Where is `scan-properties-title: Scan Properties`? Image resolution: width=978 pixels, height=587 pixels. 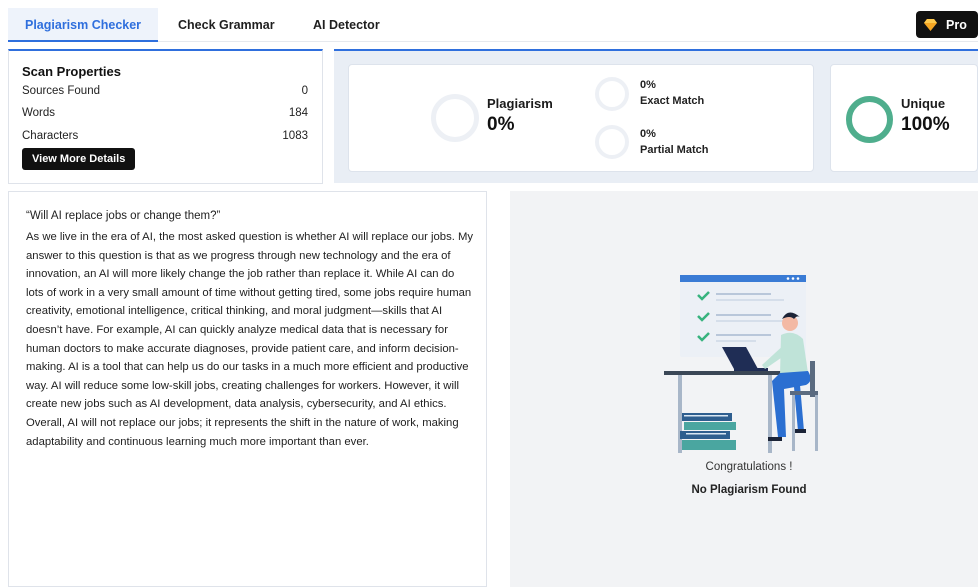
scan-properties-title: Scan Properties is located at coordinates (71, 71).